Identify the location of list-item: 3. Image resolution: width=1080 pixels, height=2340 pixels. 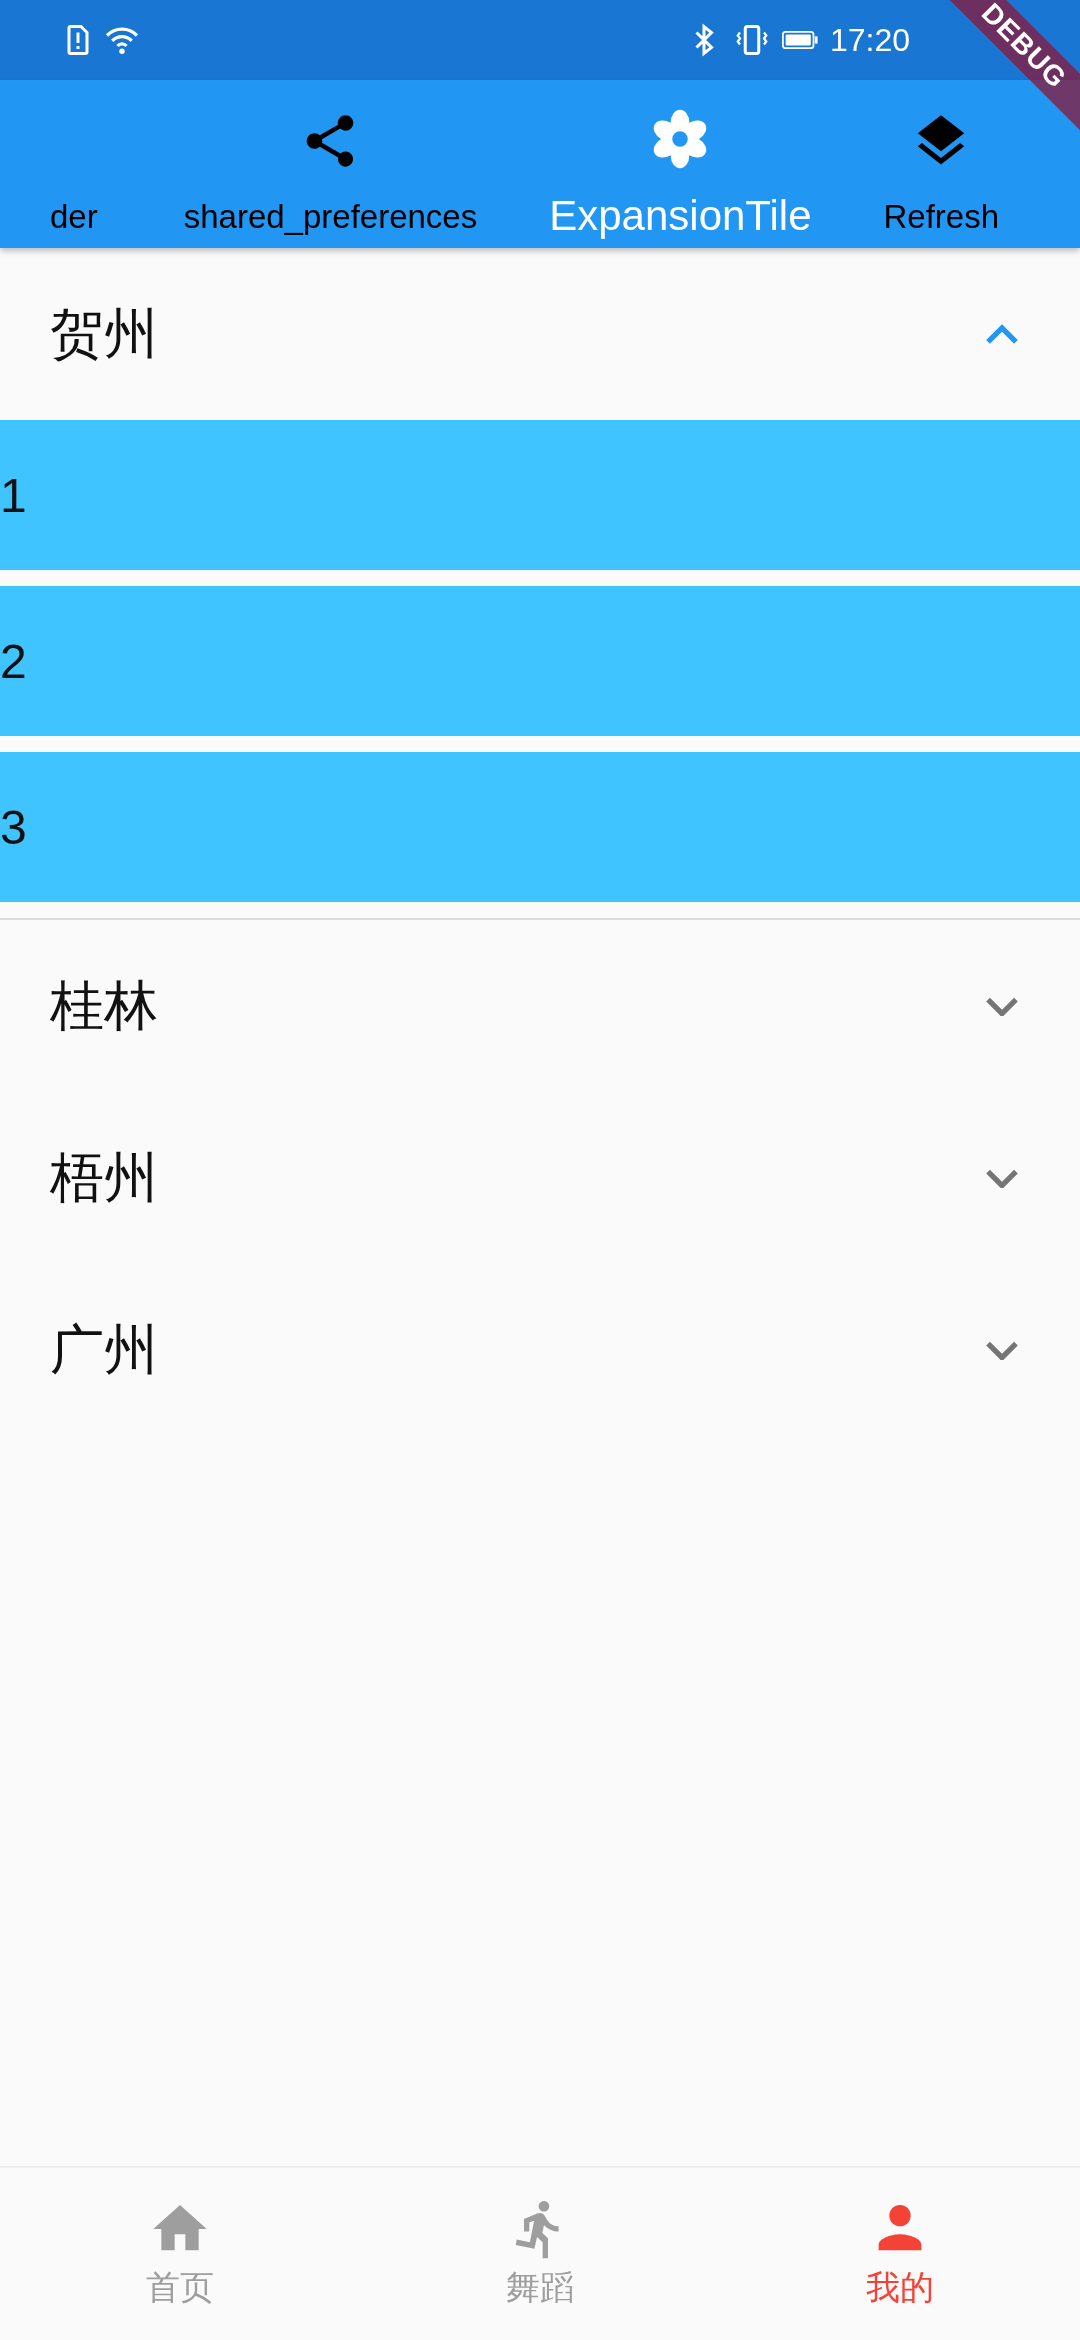
(540, 827).